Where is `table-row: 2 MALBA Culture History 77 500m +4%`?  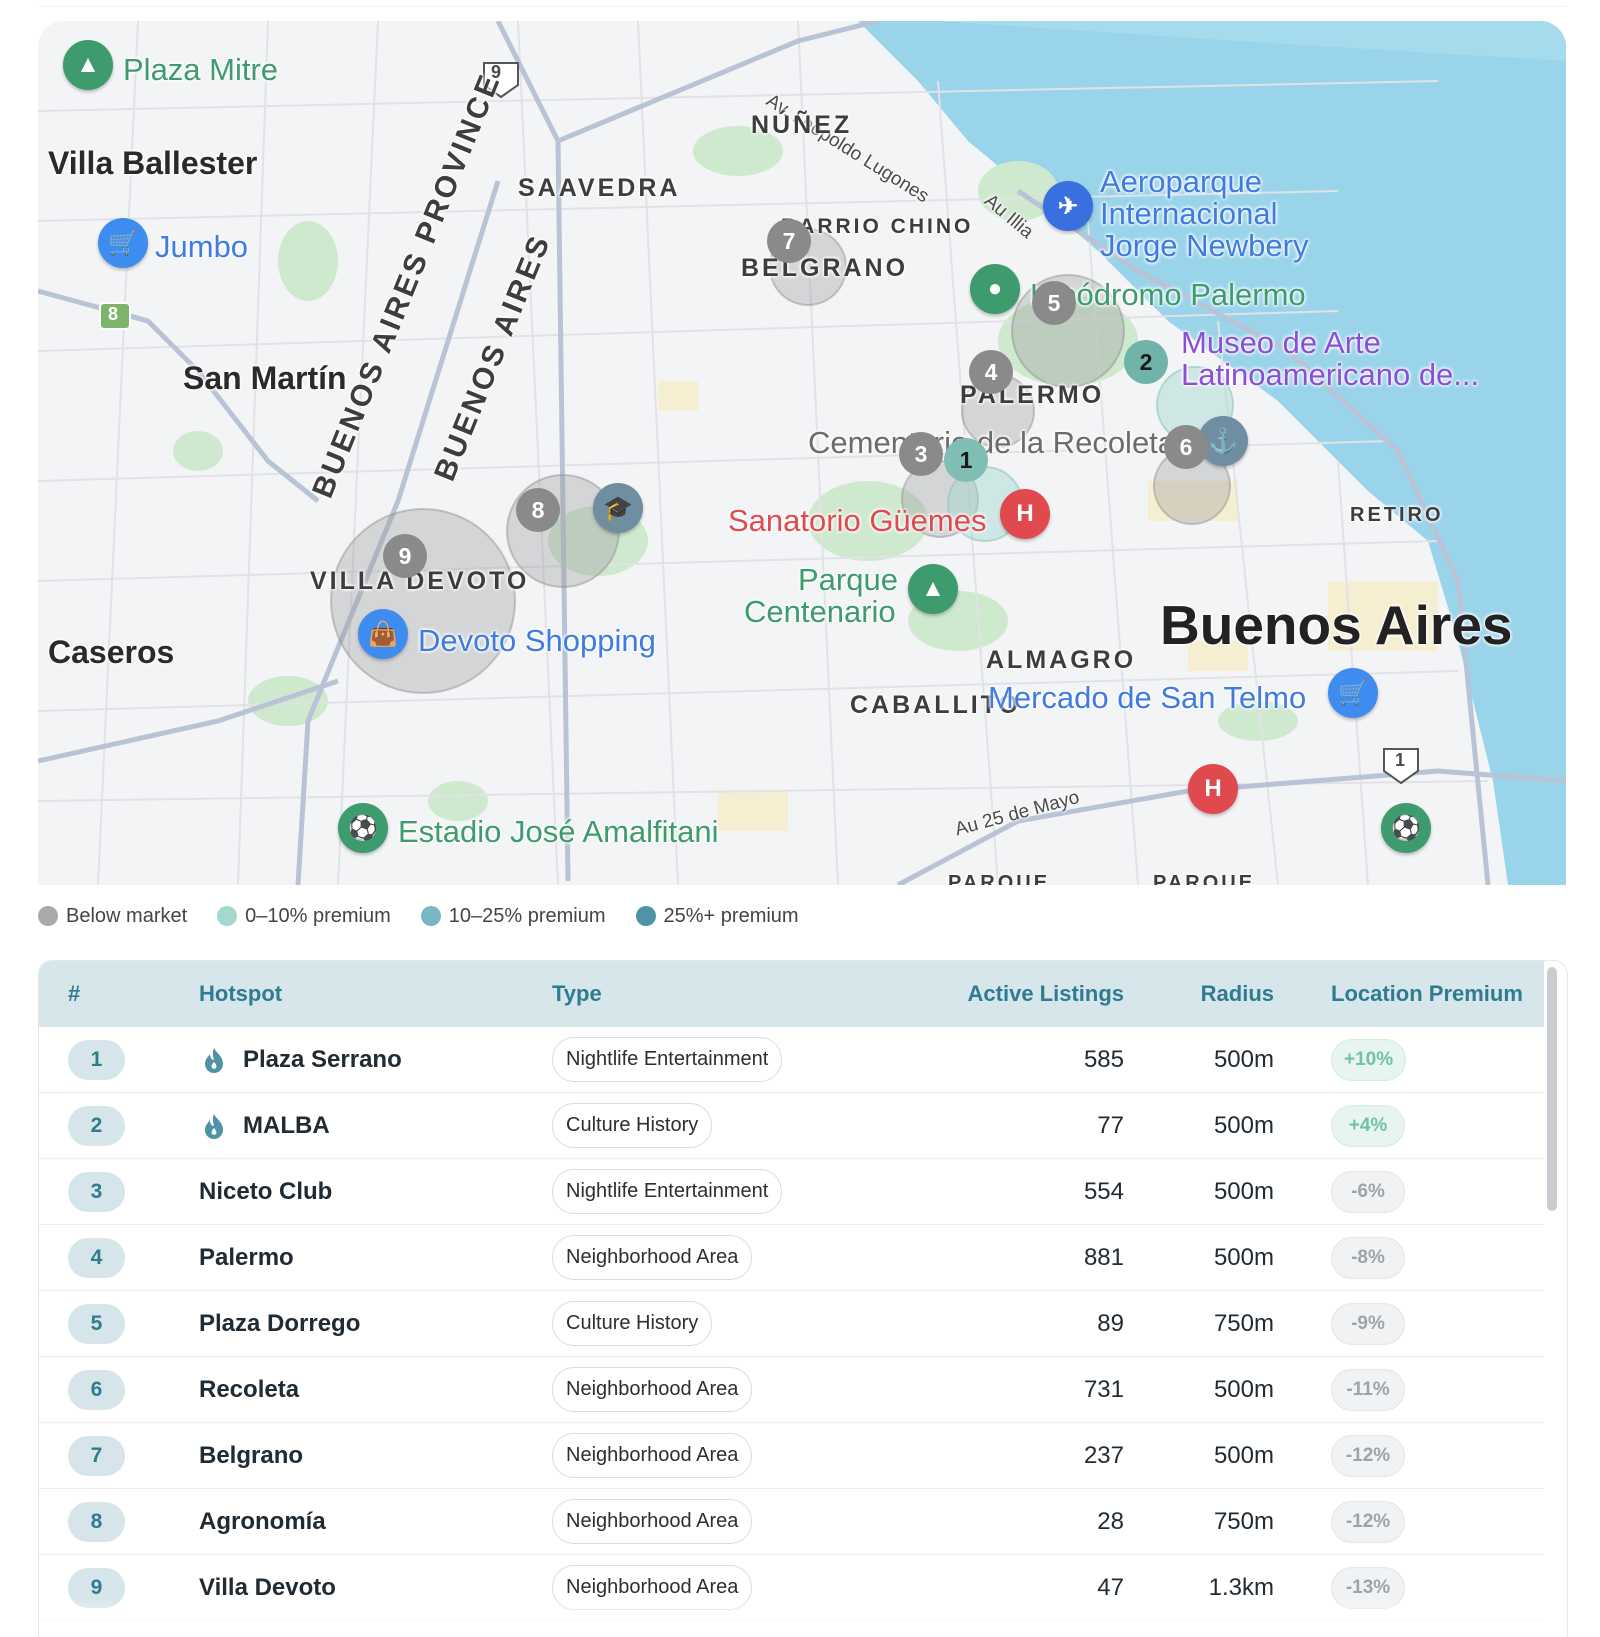
table-row: 2 MALBA Culture History 77 500m +4% is located at coordinates (791, 1125).